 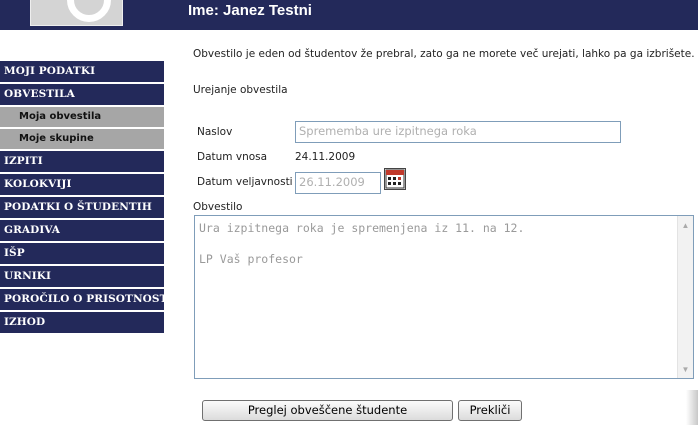 I want to click on calendar-icon, so click(x=395, y=179).